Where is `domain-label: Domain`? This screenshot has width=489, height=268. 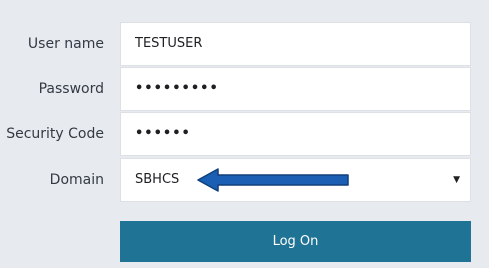
domain-label: Domain is located at coordinates (76, 180).